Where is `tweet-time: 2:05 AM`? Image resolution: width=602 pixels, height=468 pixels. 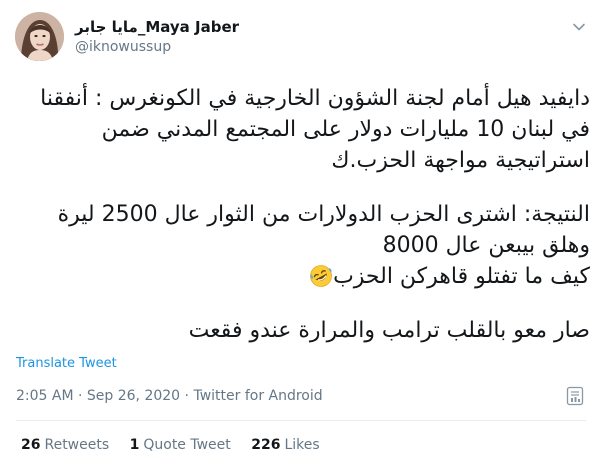
tweet-time: 2:05 AM is located at coordinates (45, 396).